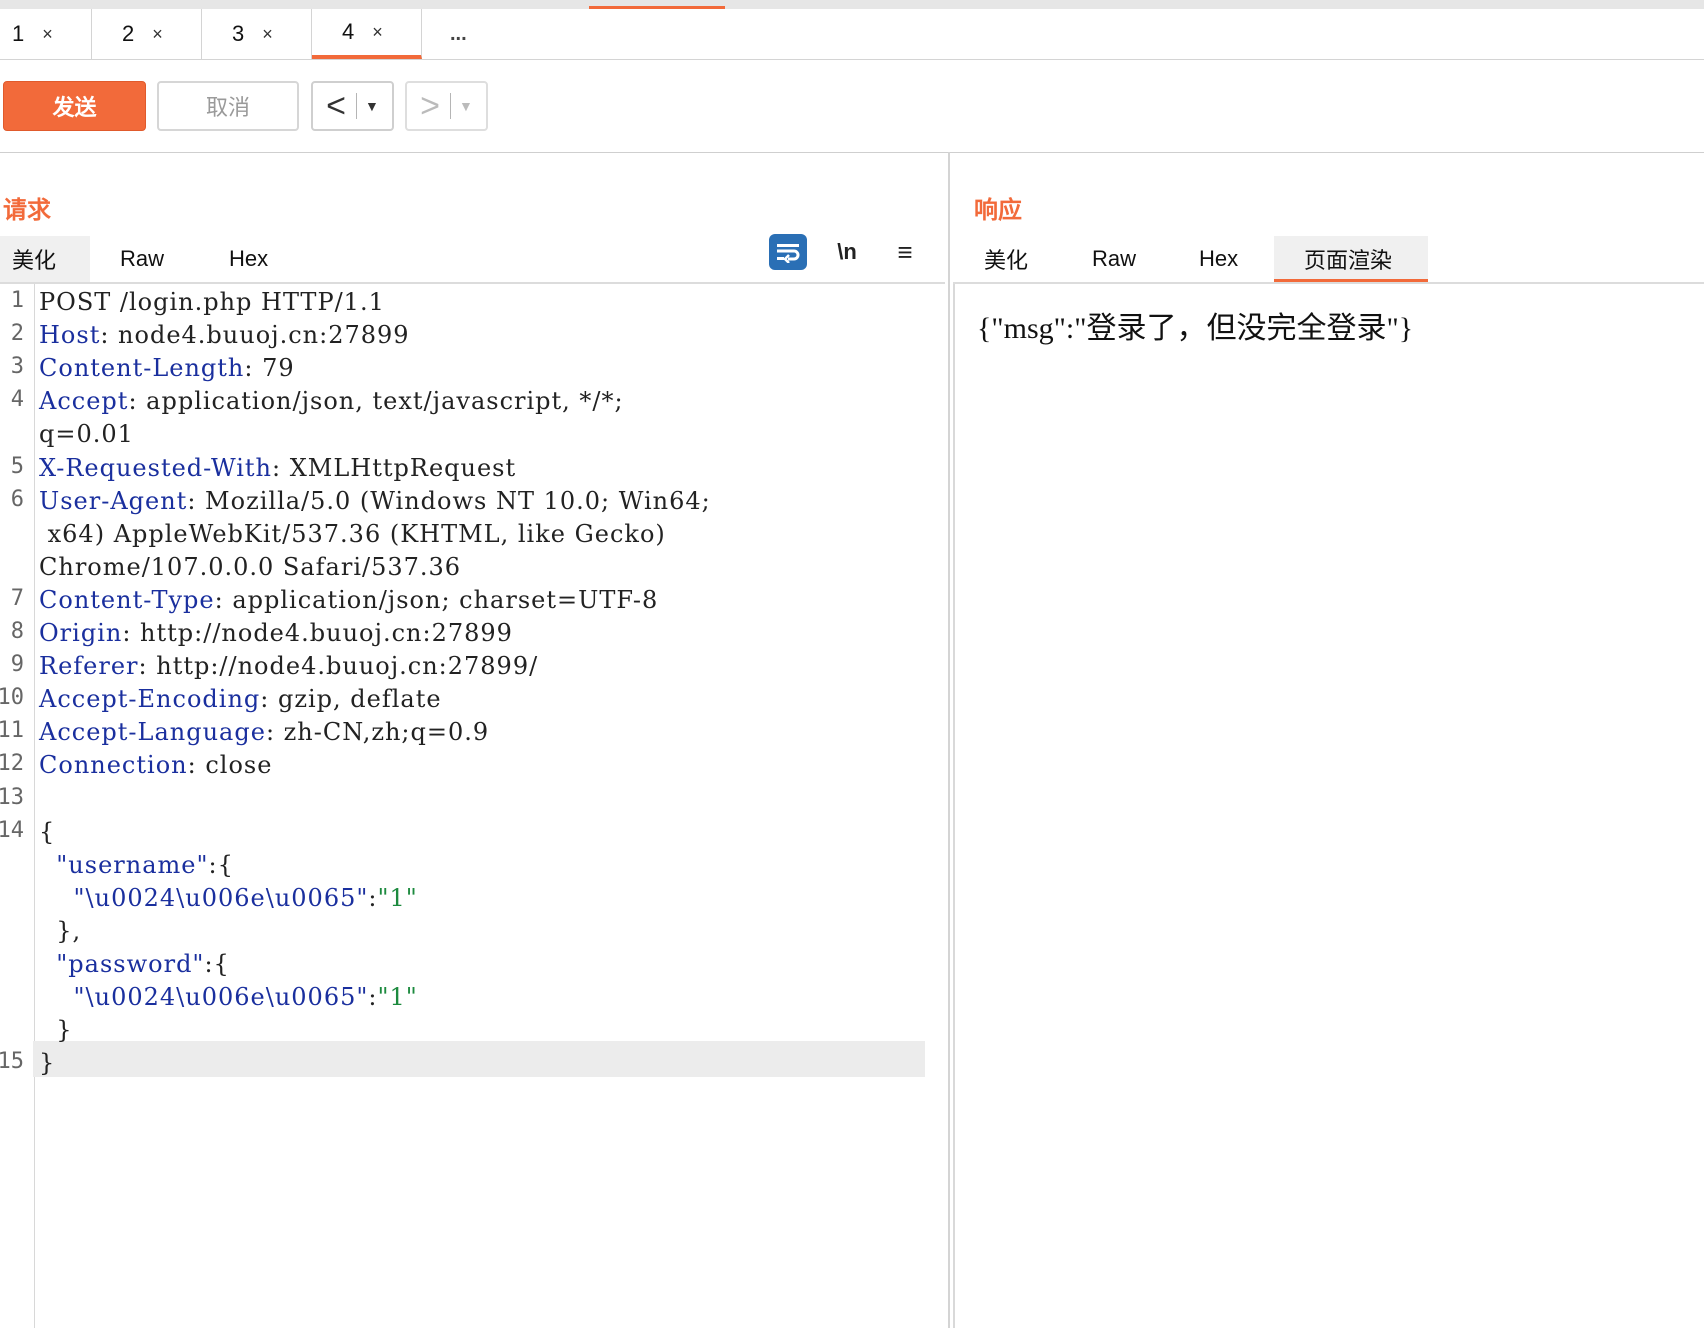  I want to click on code-line: 15}, so click(472, 1063).